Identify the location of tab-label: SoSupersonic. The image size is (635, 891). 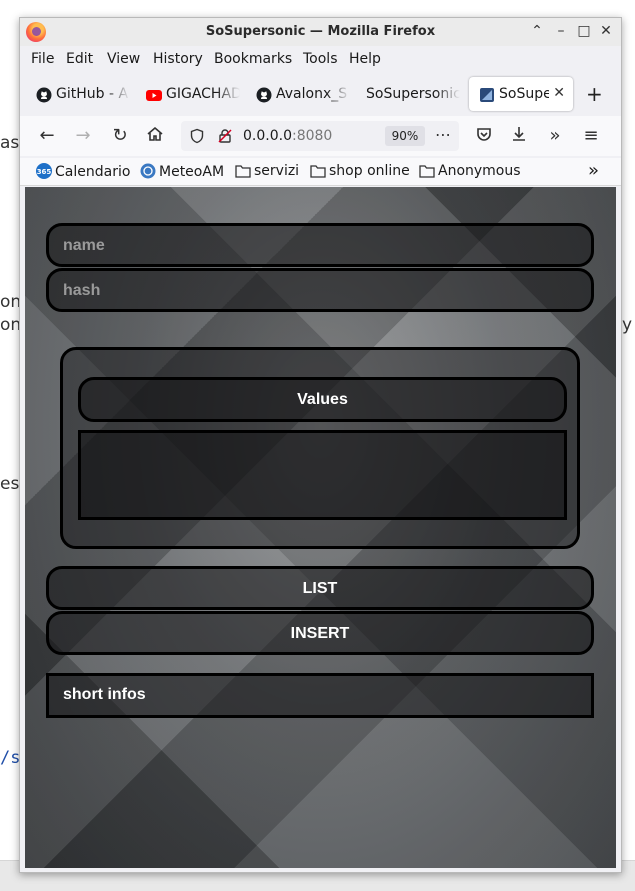
(413, 94).